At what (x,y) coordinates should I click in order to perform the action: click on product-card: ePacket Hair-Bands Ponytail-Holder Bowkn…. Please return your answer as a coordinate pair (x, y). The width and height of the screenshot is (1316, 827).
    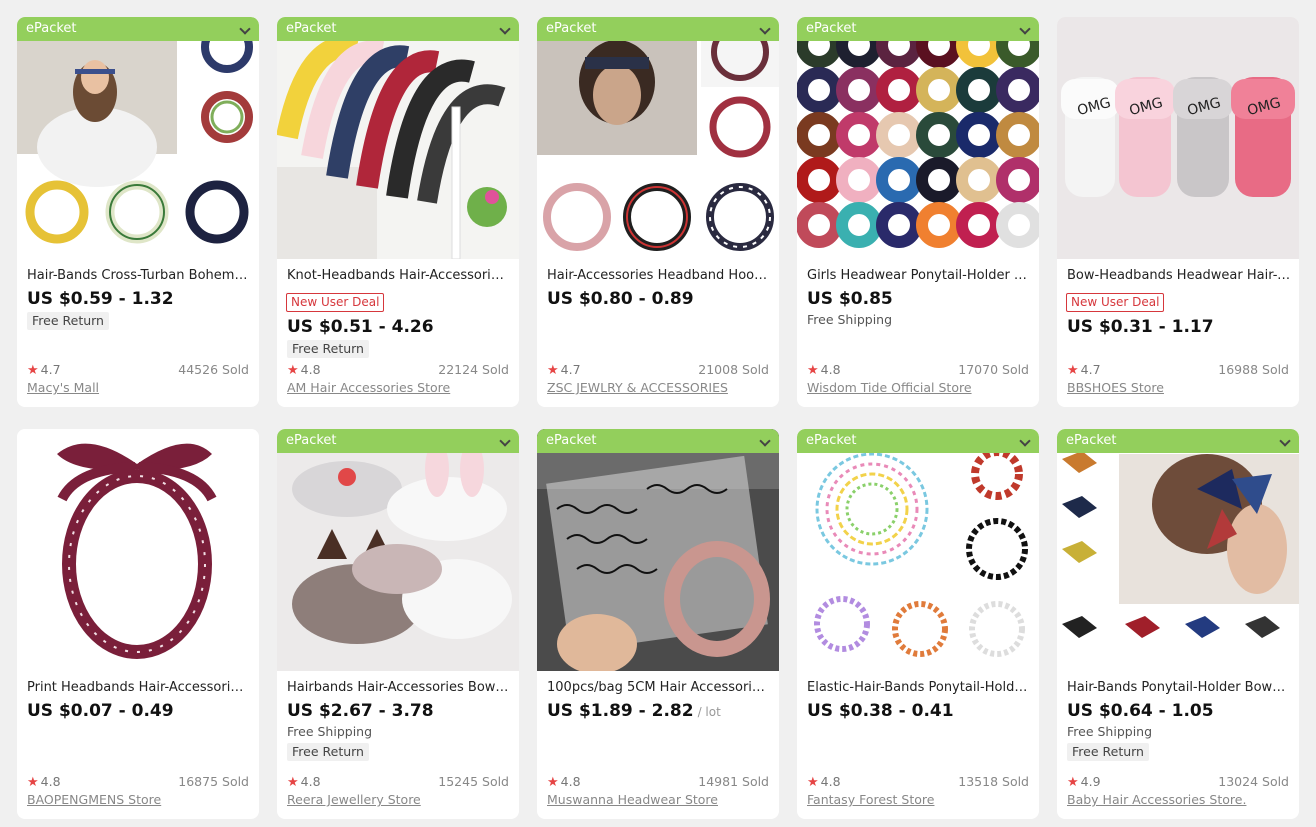
    Looking at the image, I should click on (1178, 624).